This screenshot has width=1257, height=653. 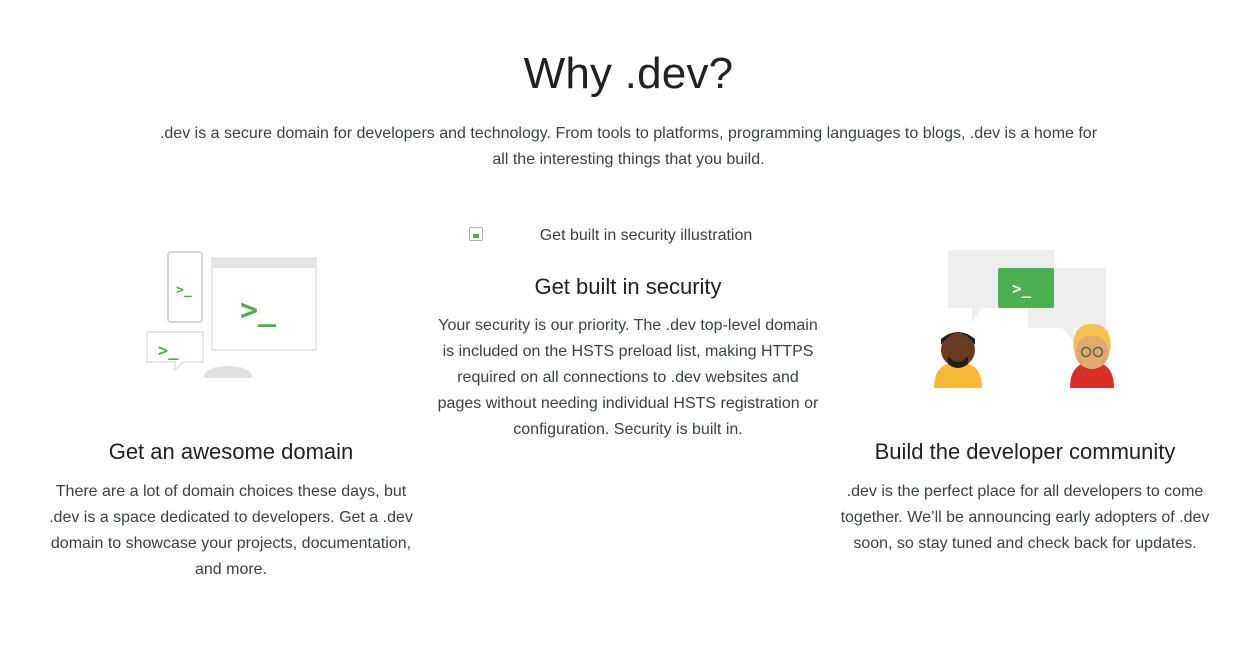 I want to click on feature-title: Get an awesome domain, so click(x=231, y=451).